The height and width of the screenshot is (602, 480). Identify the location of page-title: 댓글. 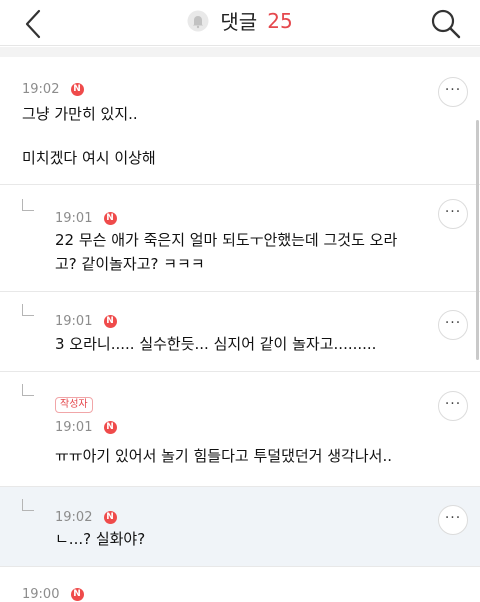
(239, 22).